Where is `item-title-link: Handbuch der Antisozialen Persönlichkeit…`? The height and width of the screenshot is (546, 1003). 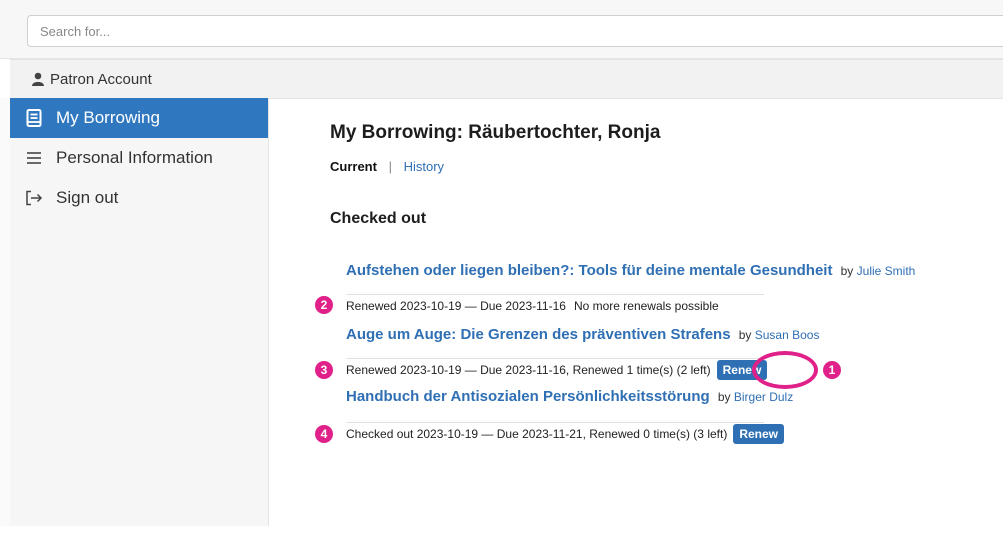 item-title-link: Handbuch der Antisozialen Persönlichkeit… is located at coordinates (528, 396).